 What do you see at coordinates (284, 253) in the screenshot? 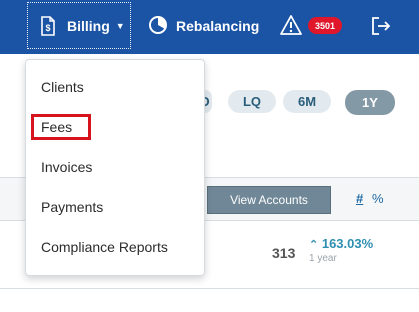
I see `account-count: 313` at bounding box center [284, 253].